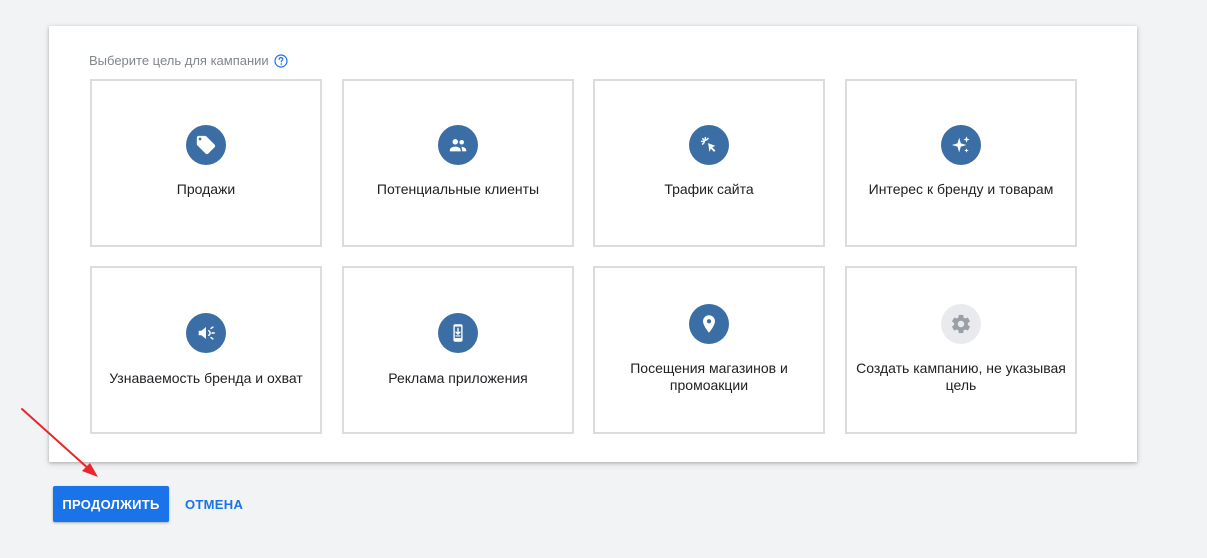 This screenshot has height=558, width=1207. What do you see at coordinates (206, 333) in the screenshot?
I see `megaphone-icon` at bounding box center [206, 333].